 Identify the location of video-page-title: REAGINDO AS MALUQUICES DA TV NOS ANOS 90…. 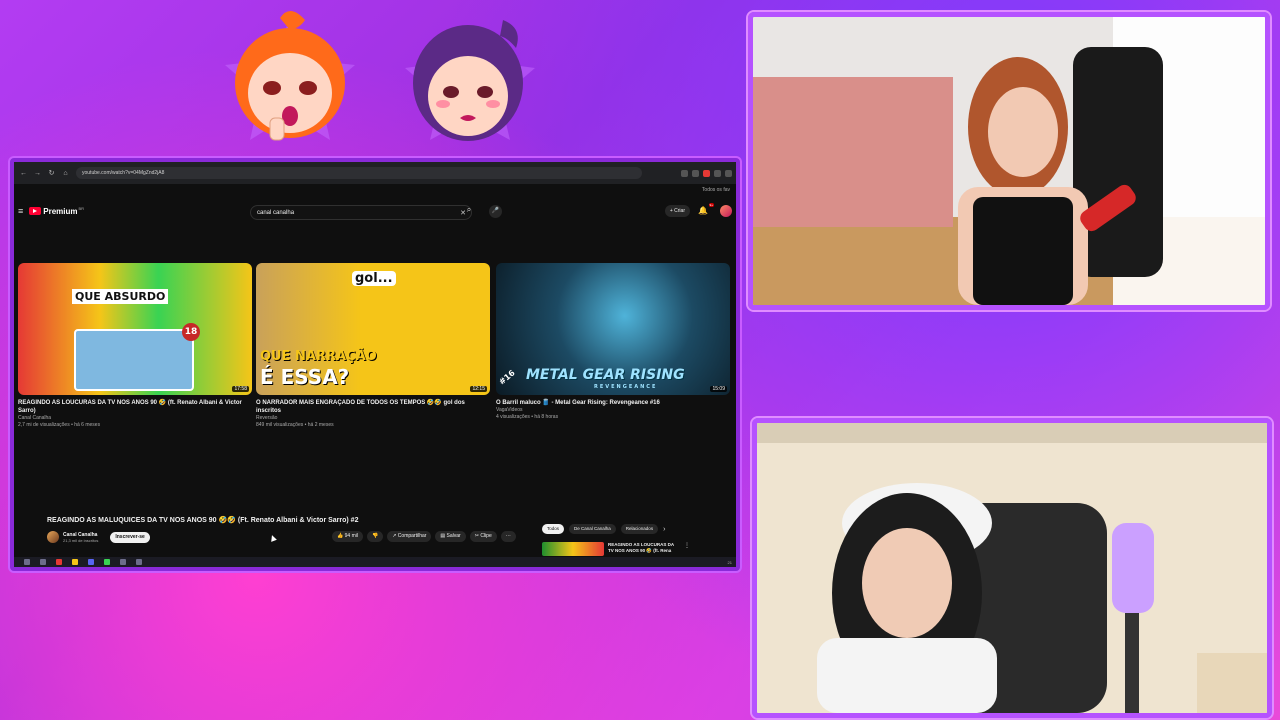
(203, 520).